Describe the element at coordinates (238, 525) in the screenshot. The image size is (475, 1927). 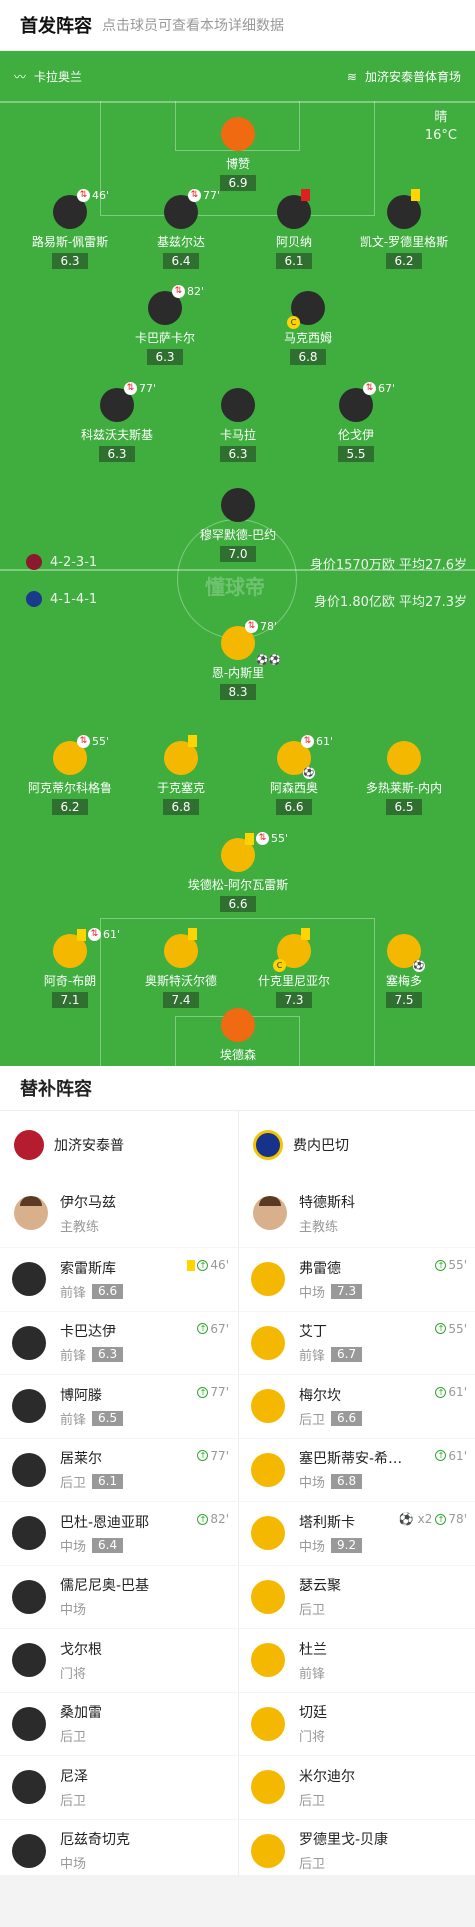
I see `player: 穆罕默德-巴约 7.0` at that location.